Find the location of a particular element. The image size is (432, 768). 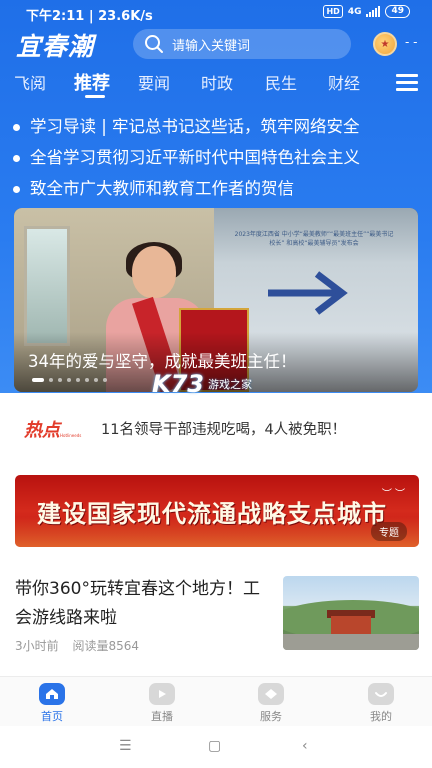

category-tabs: 飞阅 推荐 要闻 时政 民生 财经 is located at coordinates (216, 82).